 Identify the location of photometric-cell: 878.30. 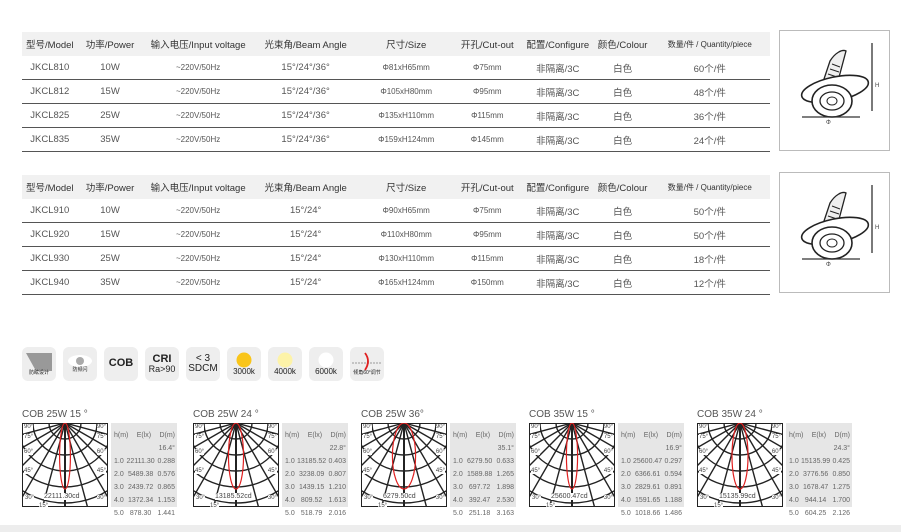
(140, 513).